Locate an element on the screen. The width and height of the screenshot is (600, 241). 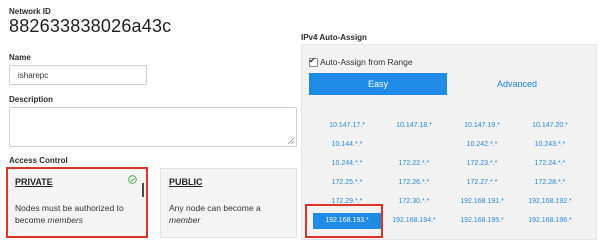
range-option: 192.168.195.* is located at coordinates (482, 221).